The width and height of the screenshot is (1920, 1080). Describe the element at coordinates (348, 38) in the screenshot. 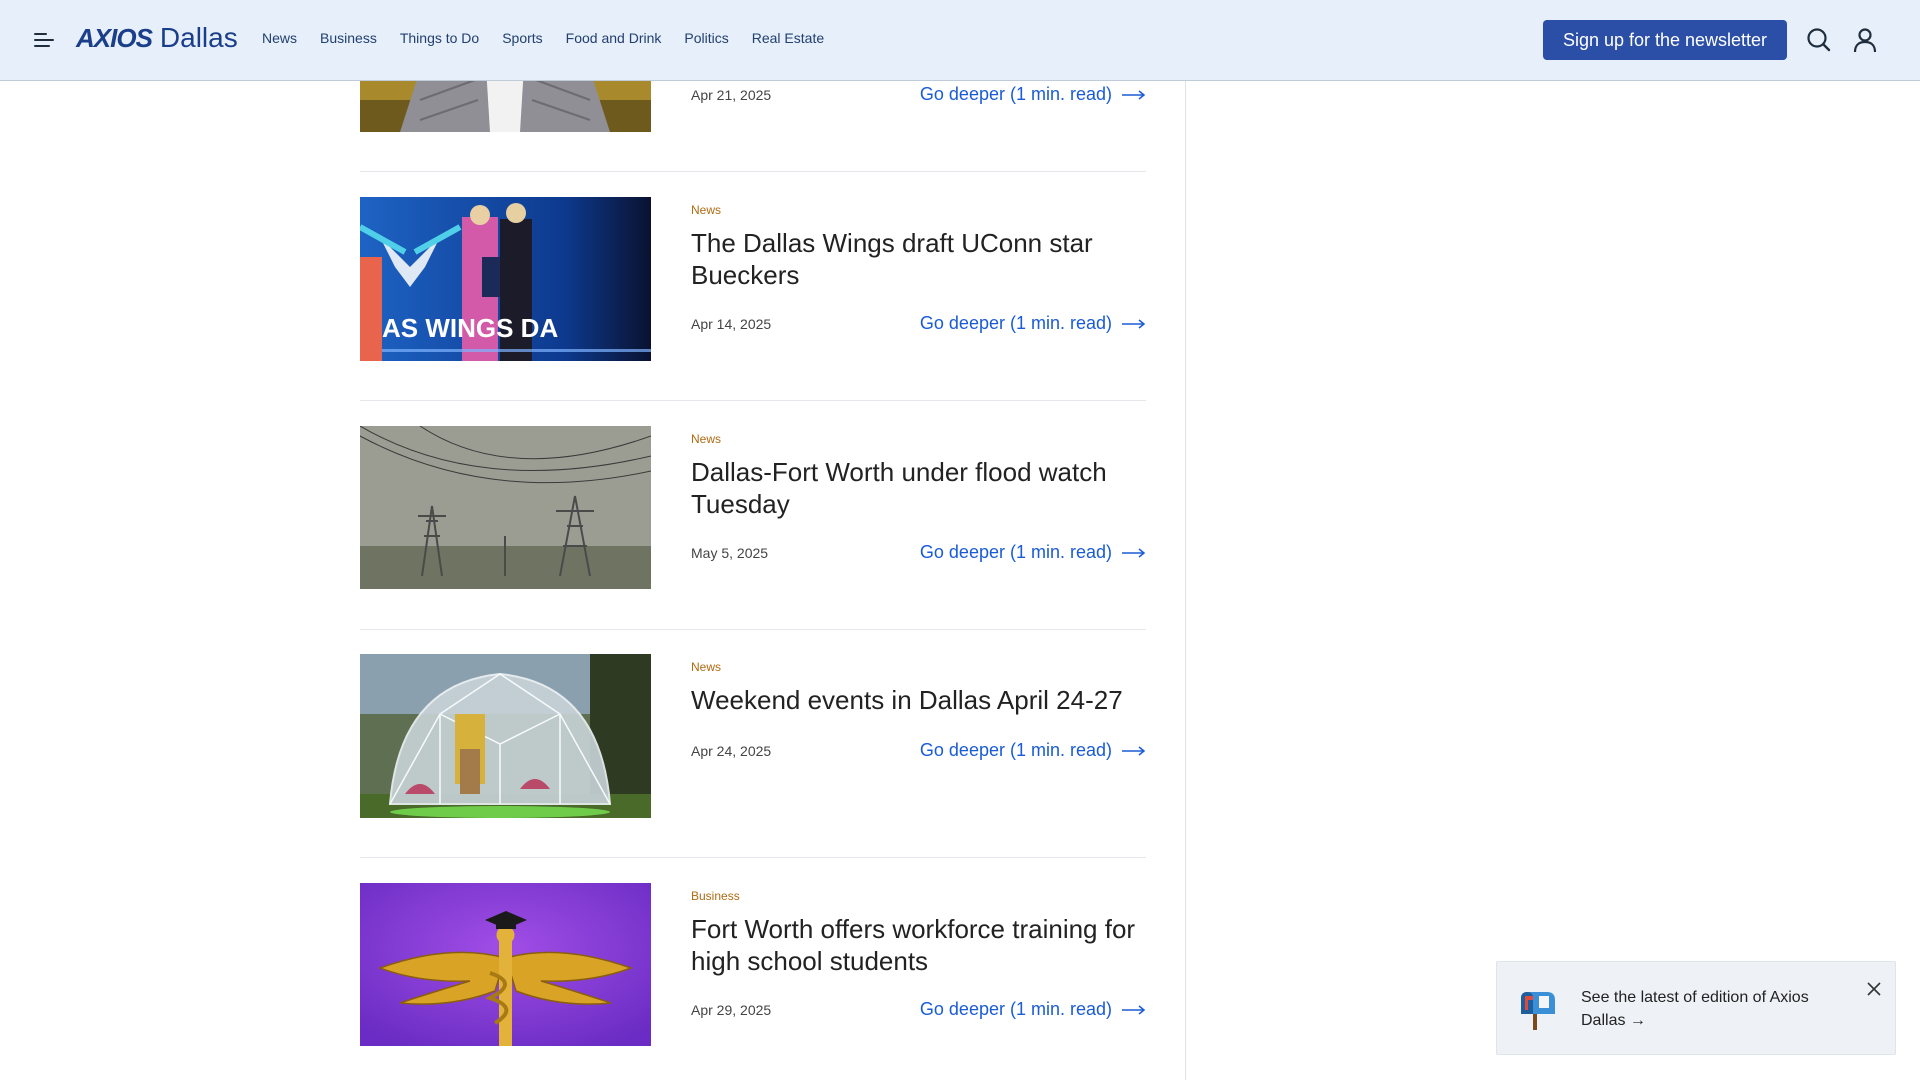

I see `nav-item-business: Business` at that location.